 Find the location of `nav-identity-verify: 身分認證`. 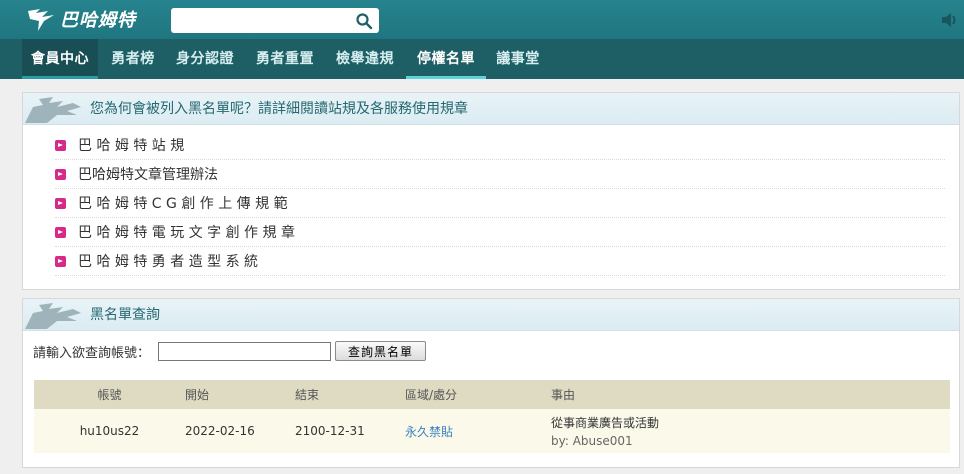

nav-identity-verify: 身分認證 is located at coordinates (205, 59).